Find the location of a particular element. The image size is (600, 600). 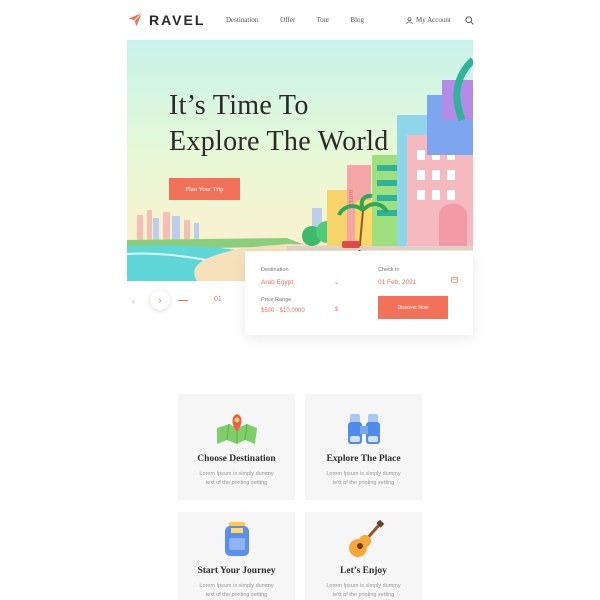

main-nav: Destination Offer Tour Blog is located at coordinates (295, 20).